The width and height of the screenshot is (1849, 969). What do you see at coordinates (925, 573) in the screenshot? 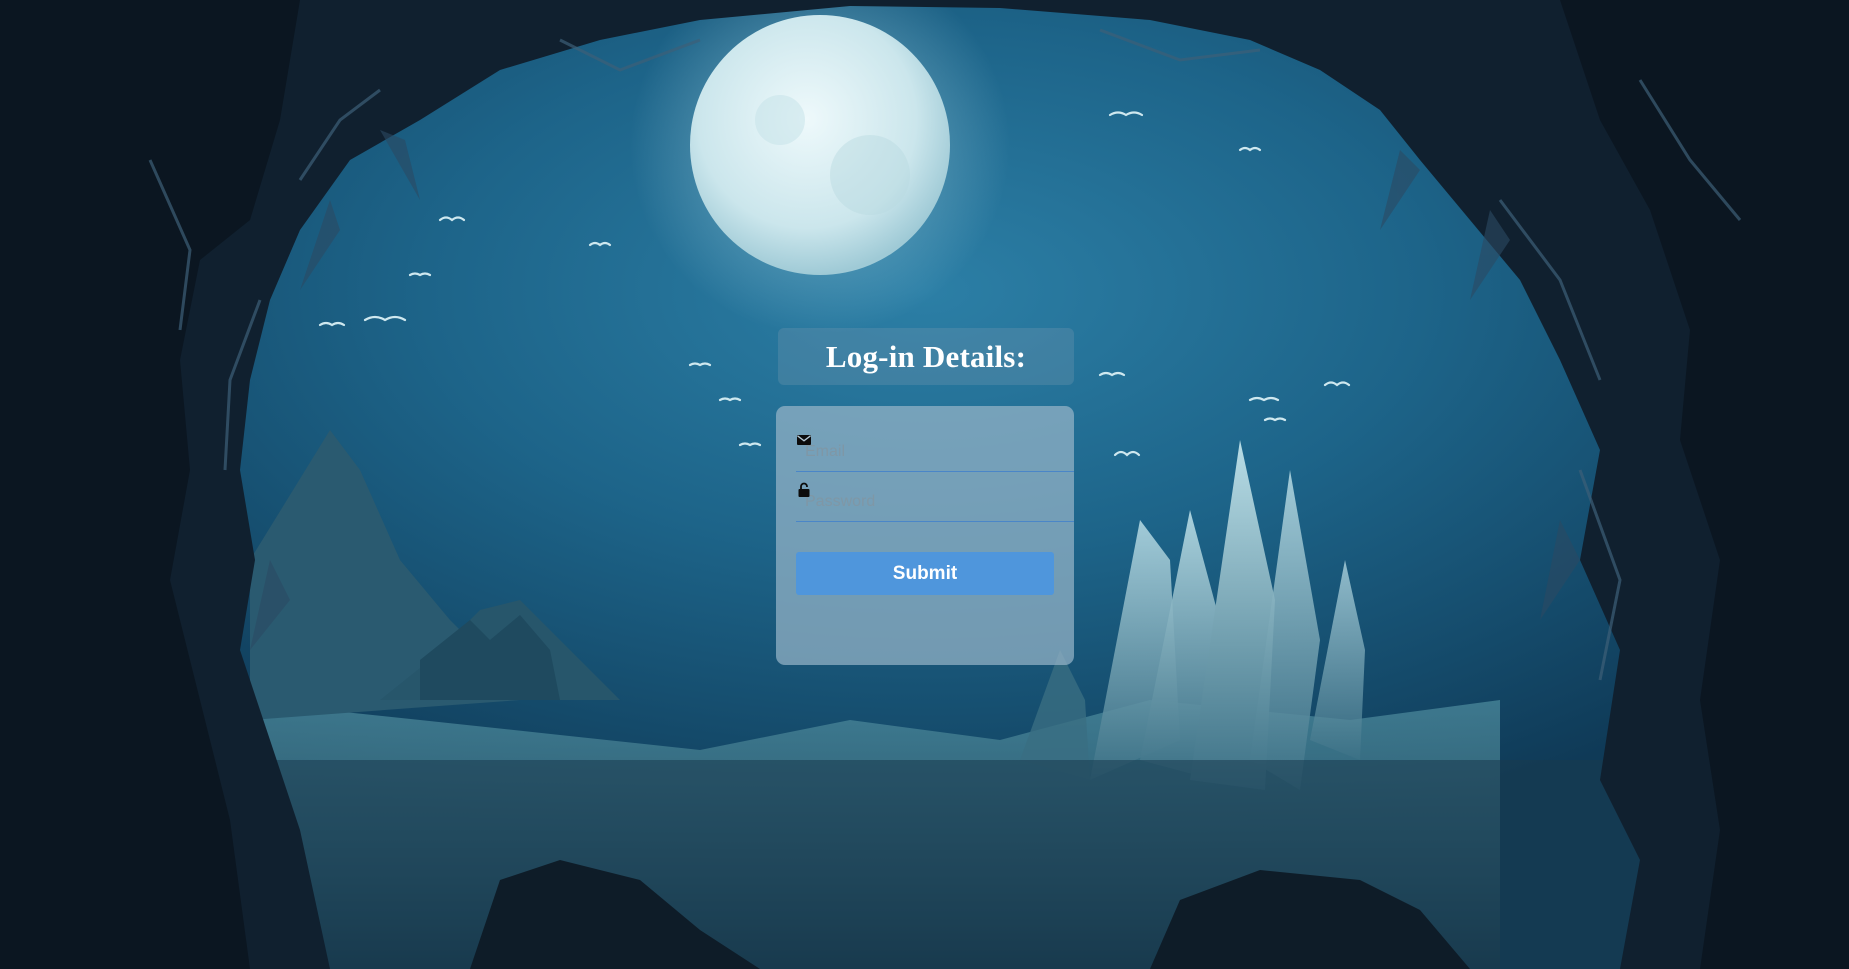
I see `submit-button: Submit` at bounding box center [925, 573].